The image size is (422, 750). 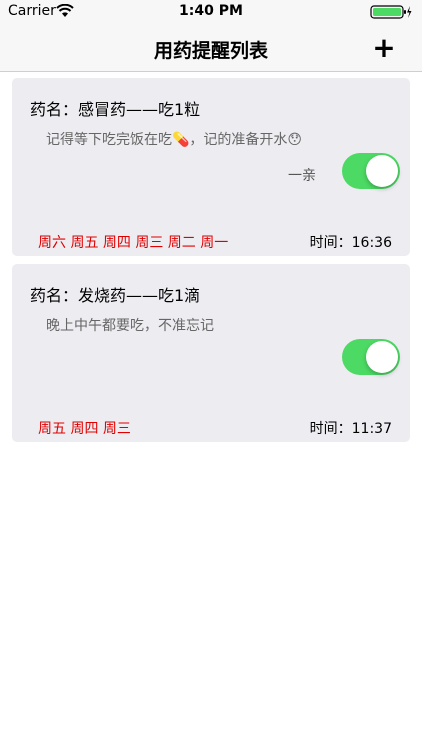 What do you see at coordinates (391, 12) in the screenshot?
I see `battery-icon` at bounding box center [391, 12].